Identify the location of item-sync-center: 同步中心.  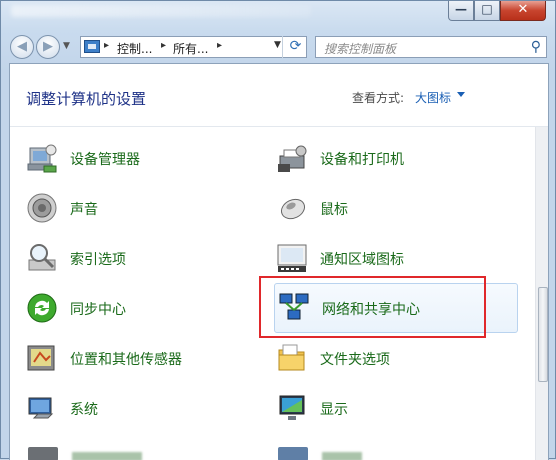
(141, 308).